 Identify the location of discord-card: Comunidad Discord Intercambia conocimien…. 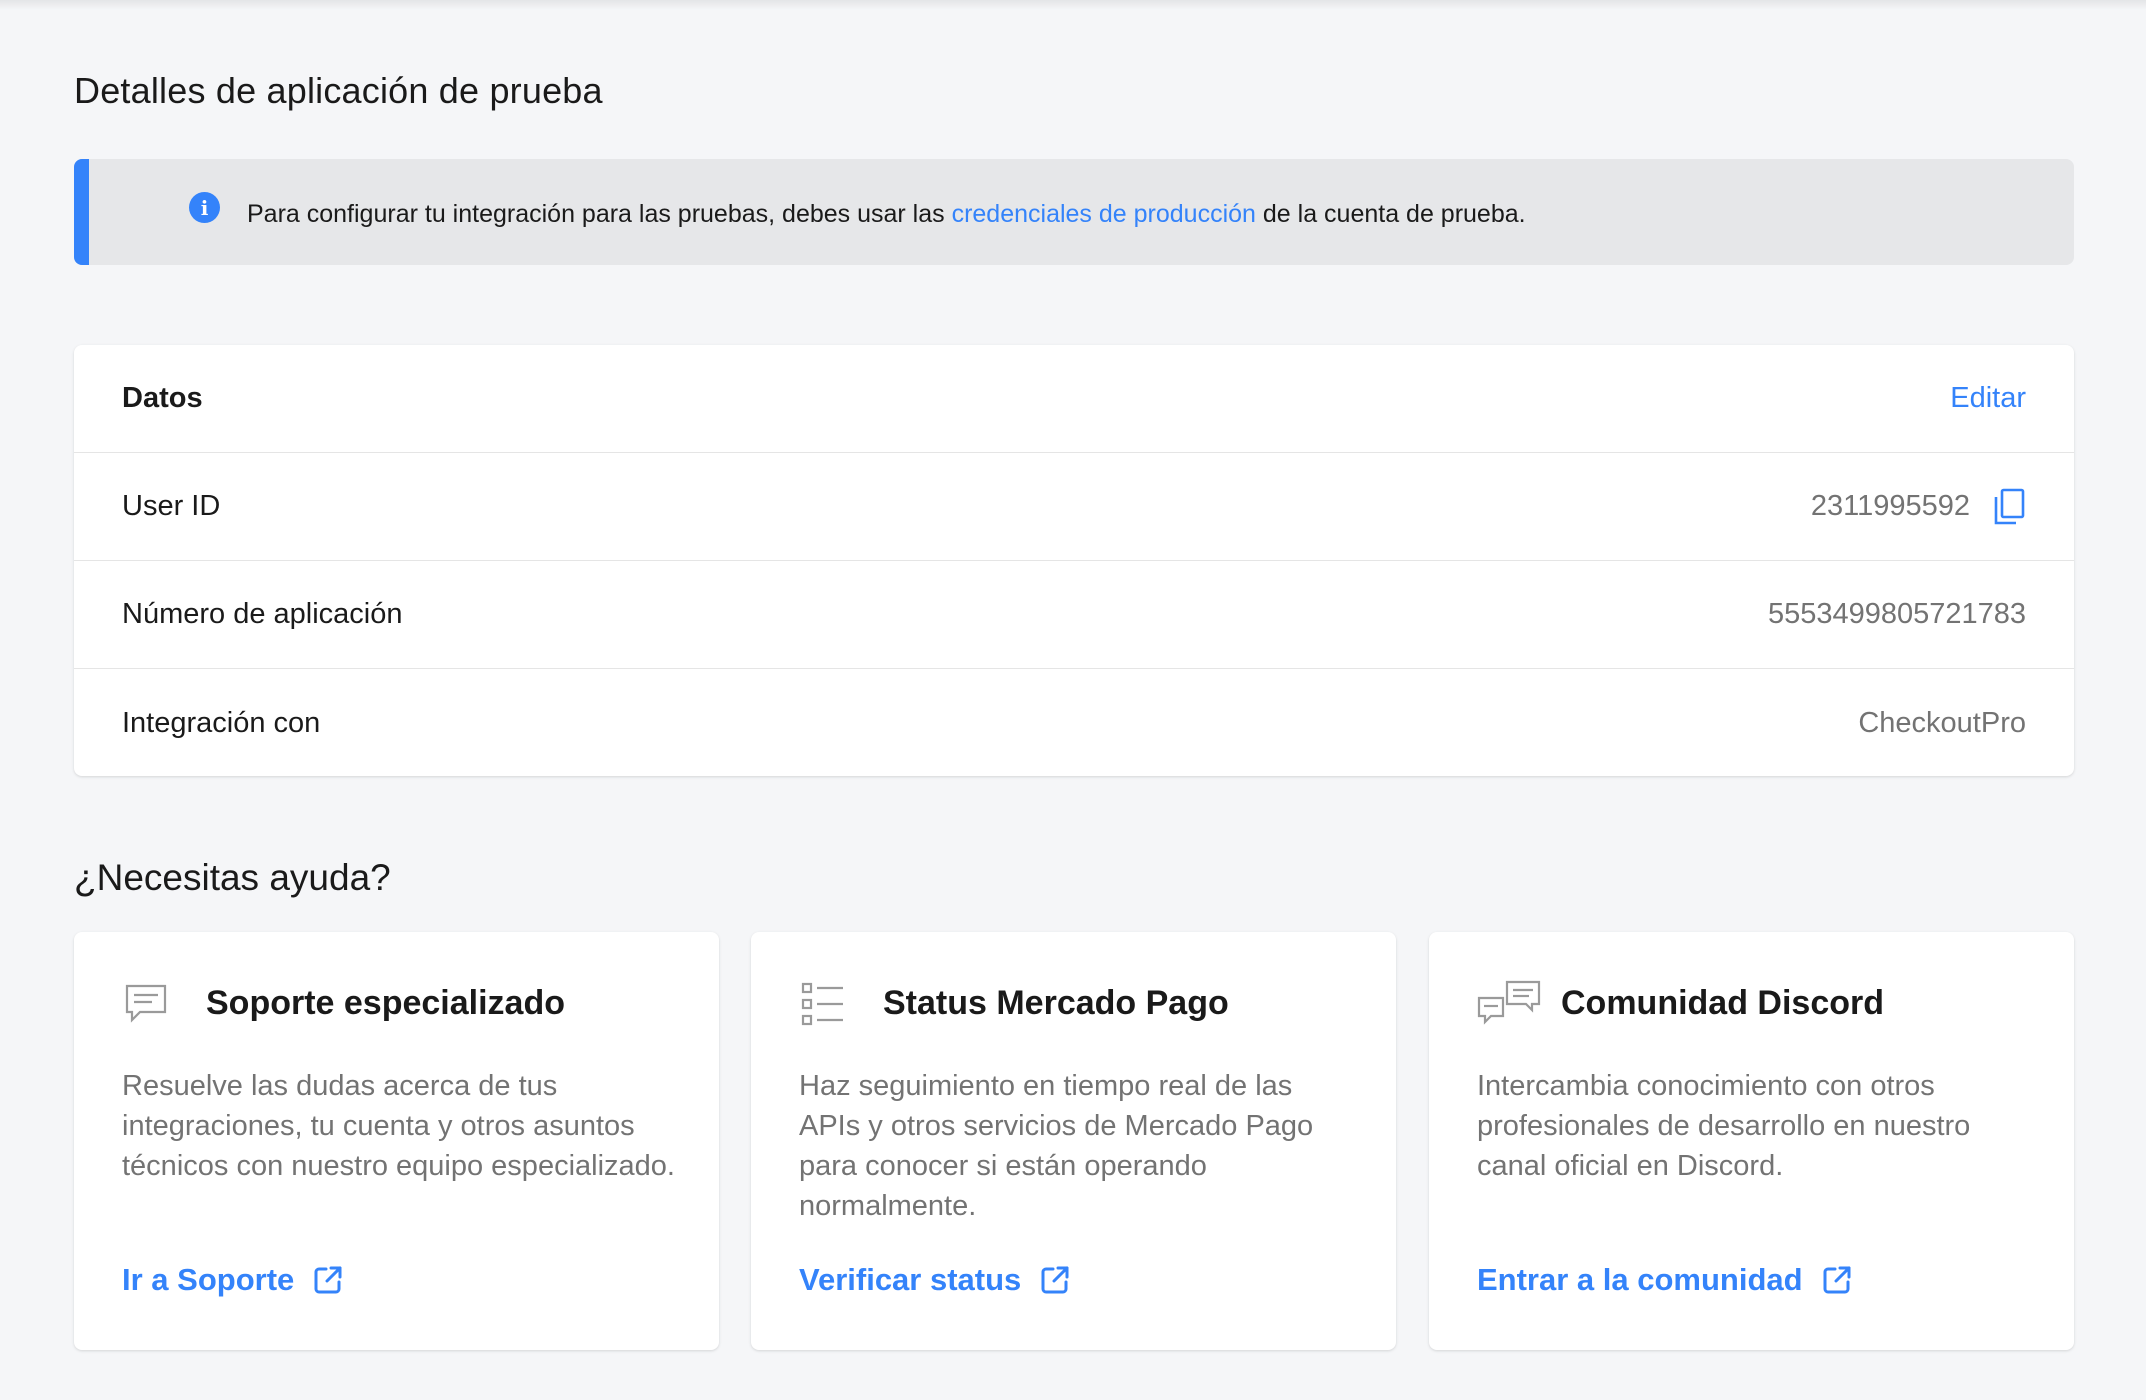
(1751, 1141).